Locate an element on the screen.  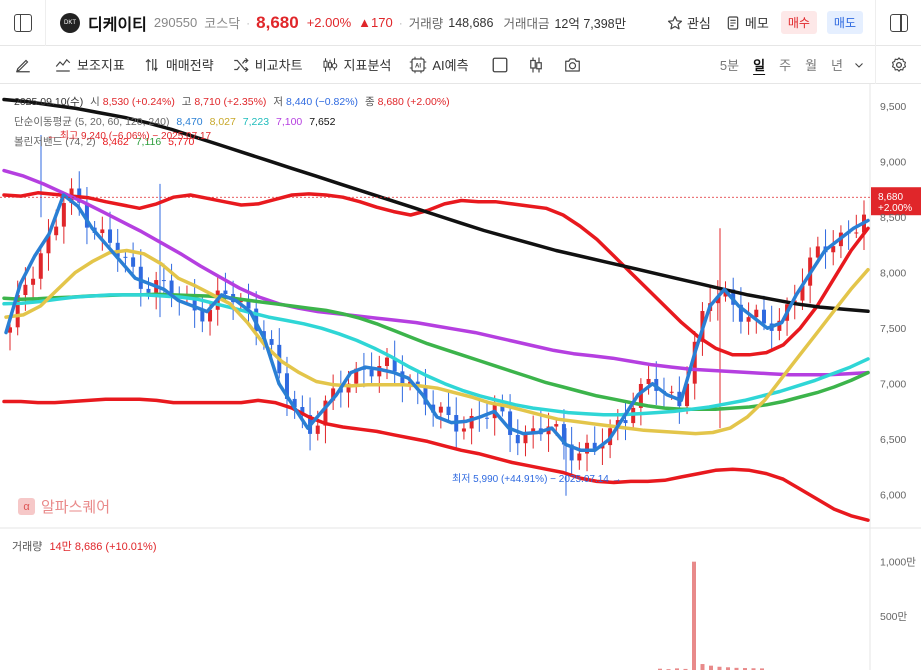
high-annotation-text: 최고 9,240 (−6.06%) − 2025.07.17 is located at coordinates (135, 136).